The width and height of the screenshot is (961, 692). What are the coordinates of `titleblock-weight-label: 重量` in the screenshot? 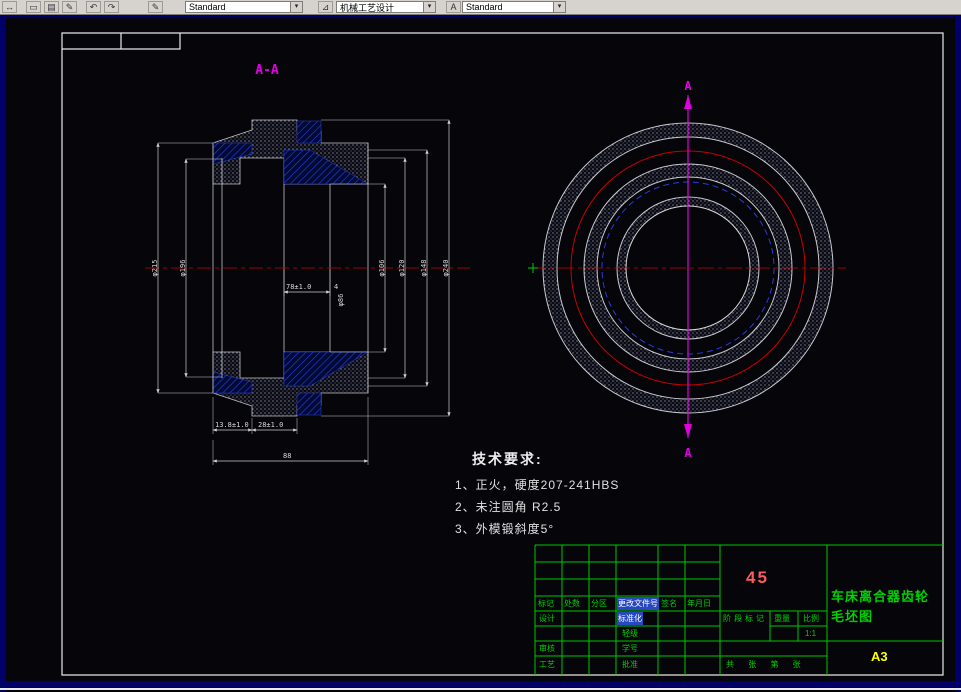 It's located at (782, 618).